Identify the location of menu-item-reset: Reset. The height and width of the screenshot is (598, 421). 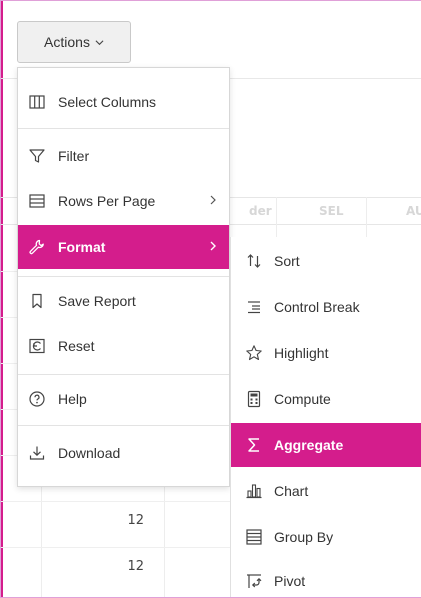
(123, 346).